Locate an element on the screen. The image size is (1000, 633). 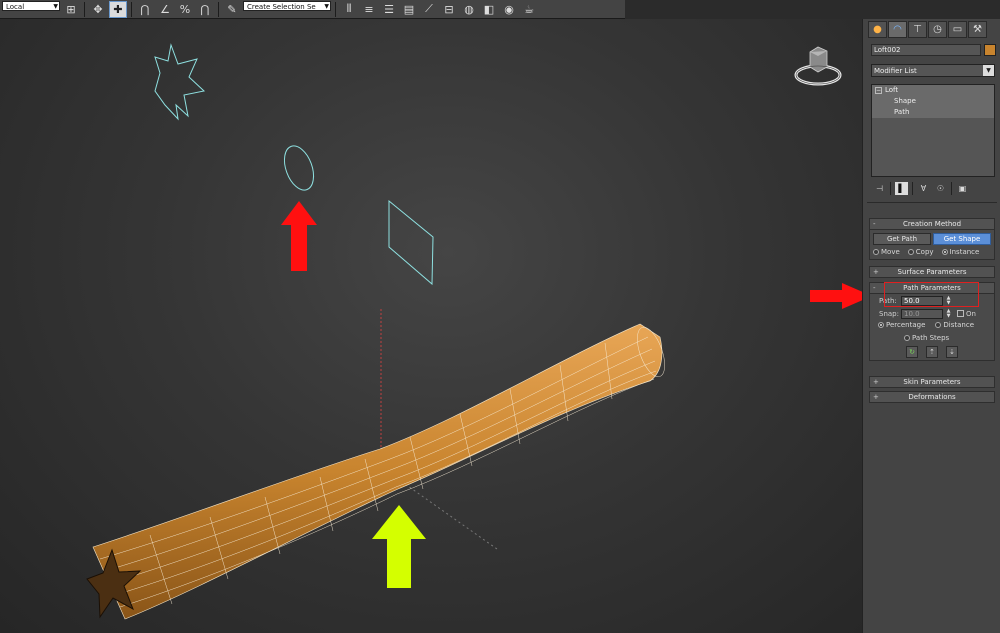
creation-method-radios: Move Copy Instance is located at coordinates (932, 253).